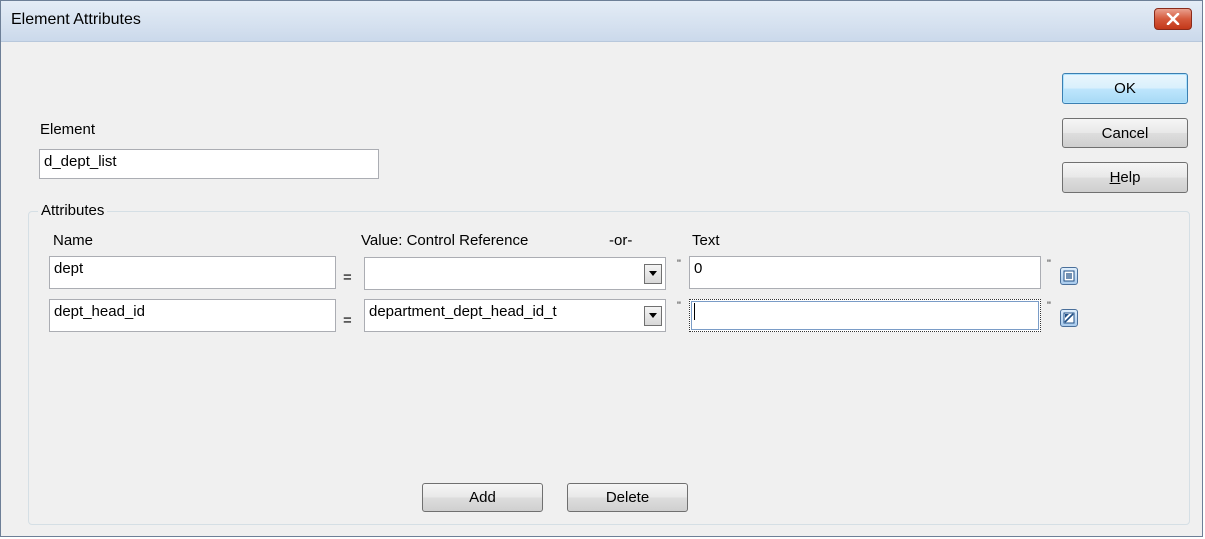 The height and width of the screenshot is (539, 1205). What do you see at coordinates (621, 240) in the screenshot?
I see `or-separator: -or-` at bounding box center [621, 240].